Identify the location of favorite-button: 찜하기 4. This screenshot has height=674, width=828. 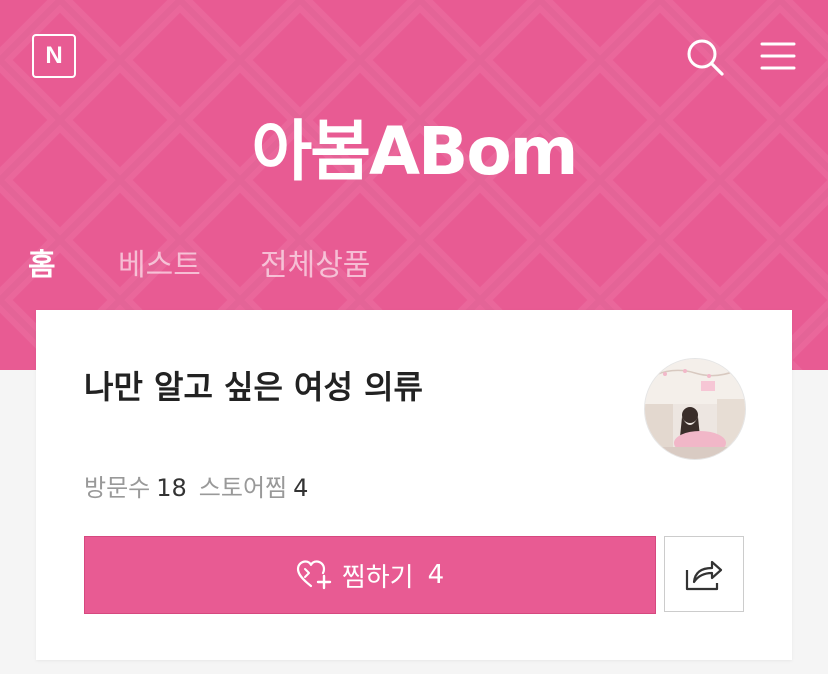
(370, 575).